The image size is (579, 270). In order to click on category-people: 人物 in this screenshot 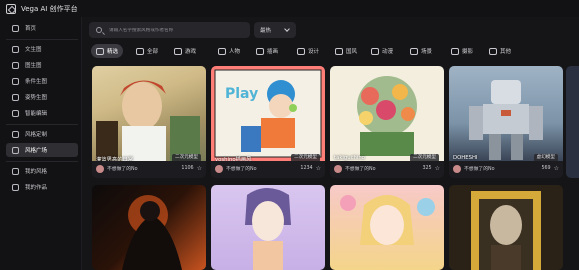, I will do `click(229, 51)`.